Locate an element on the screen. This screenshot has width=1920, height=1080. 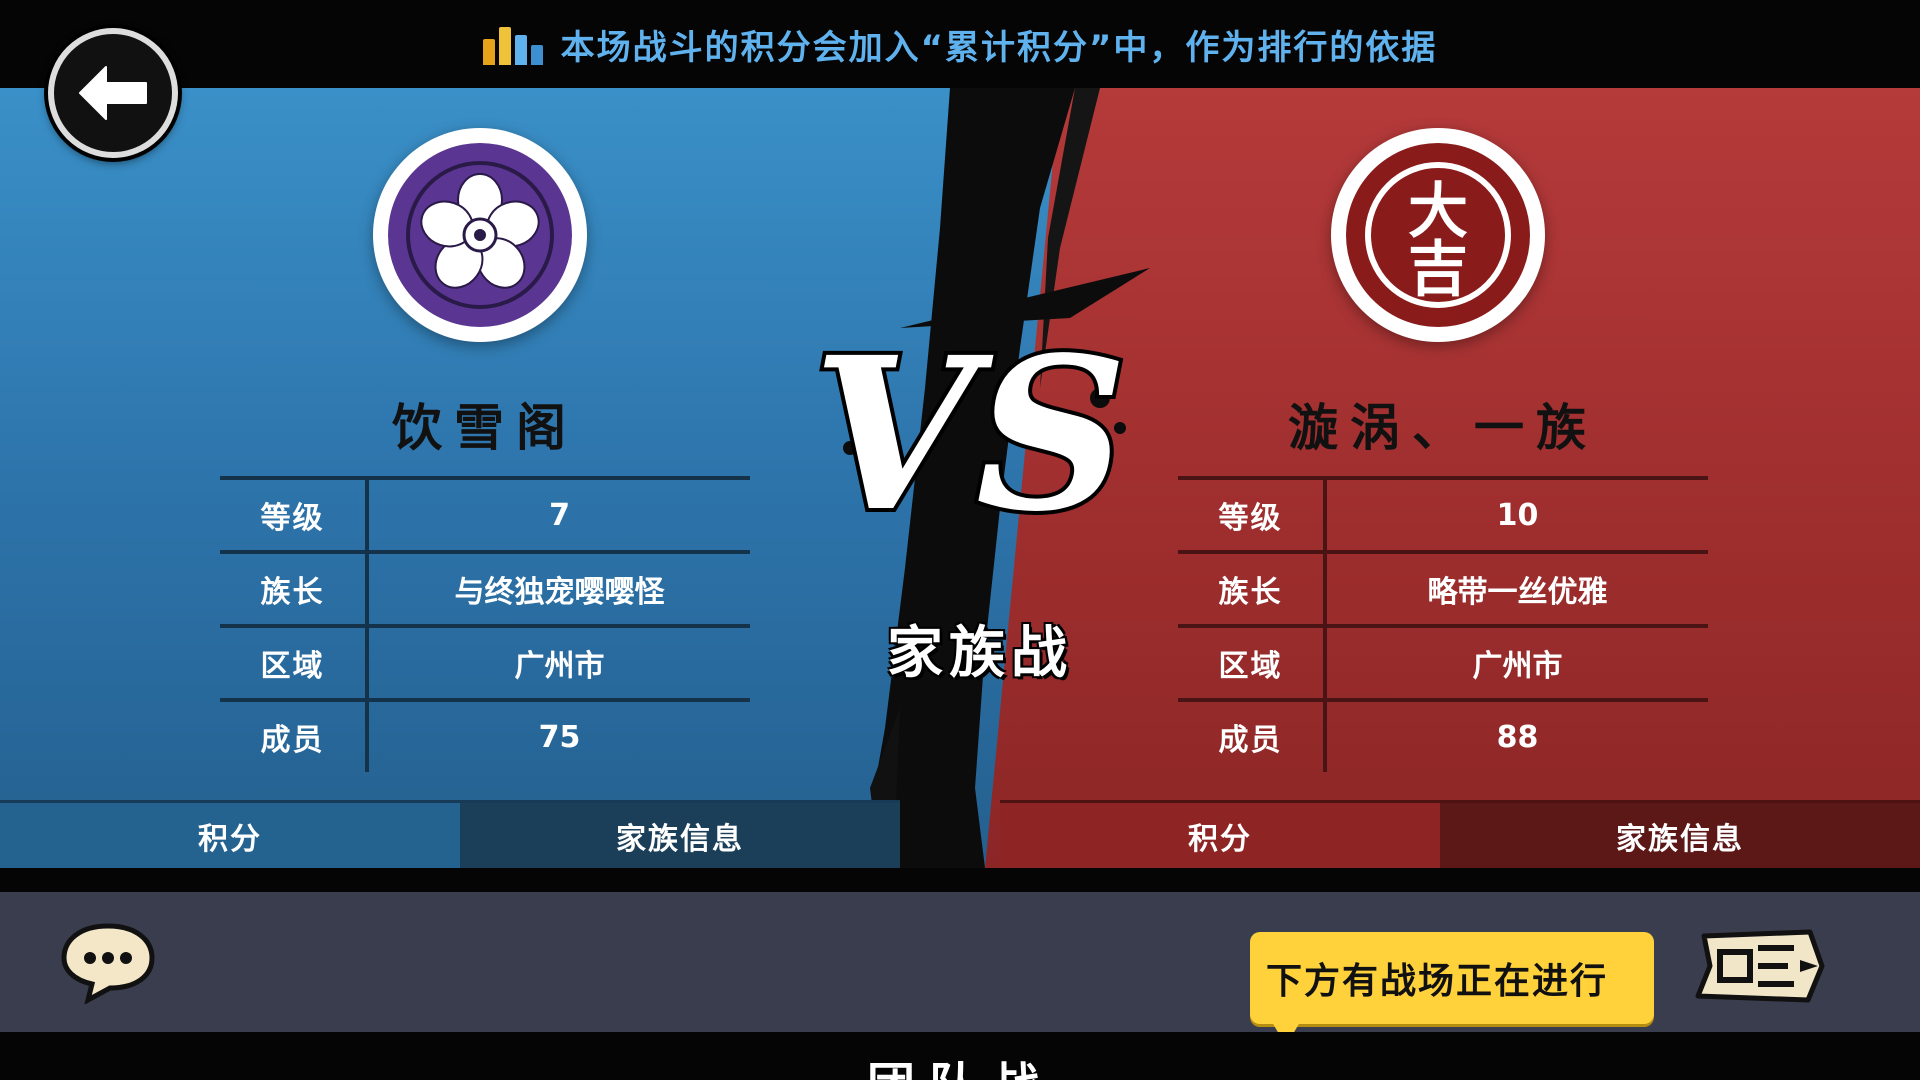
right-team-emblem: 大 吉 is located at coordinates (1438, 235).